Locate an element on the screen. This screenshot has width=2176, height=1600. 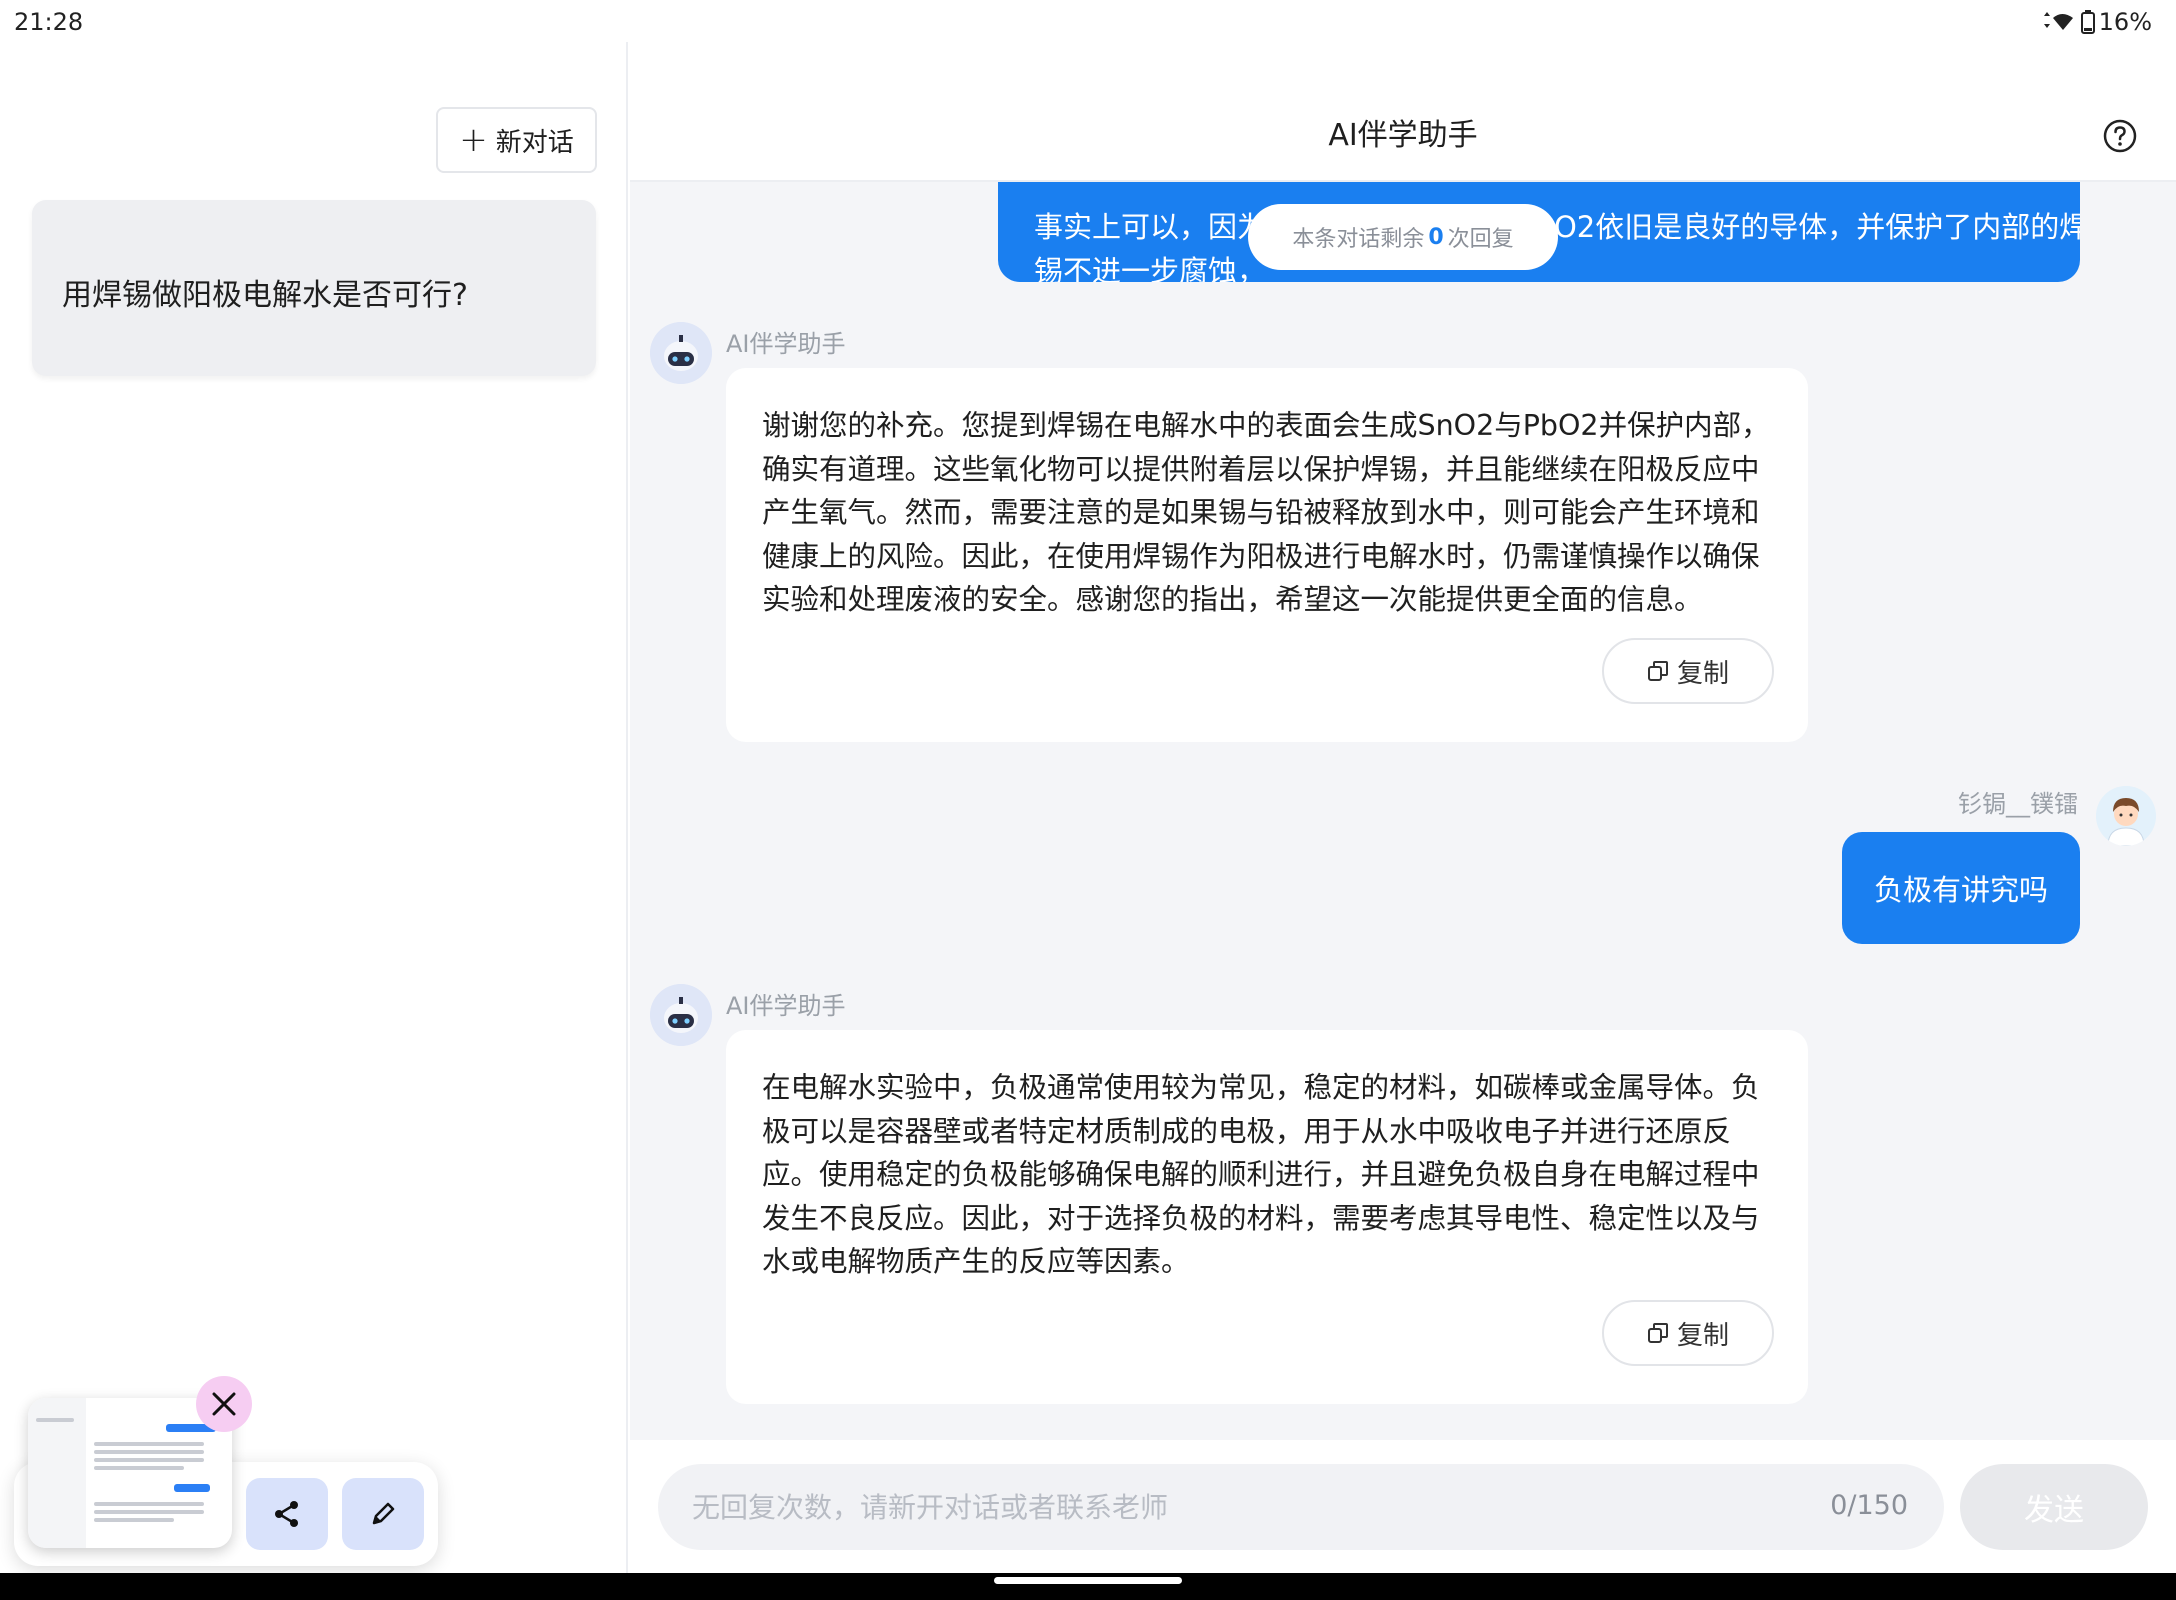
user-message-bubble: 负极有讲究吗 is located at coordinates (1961, 888).